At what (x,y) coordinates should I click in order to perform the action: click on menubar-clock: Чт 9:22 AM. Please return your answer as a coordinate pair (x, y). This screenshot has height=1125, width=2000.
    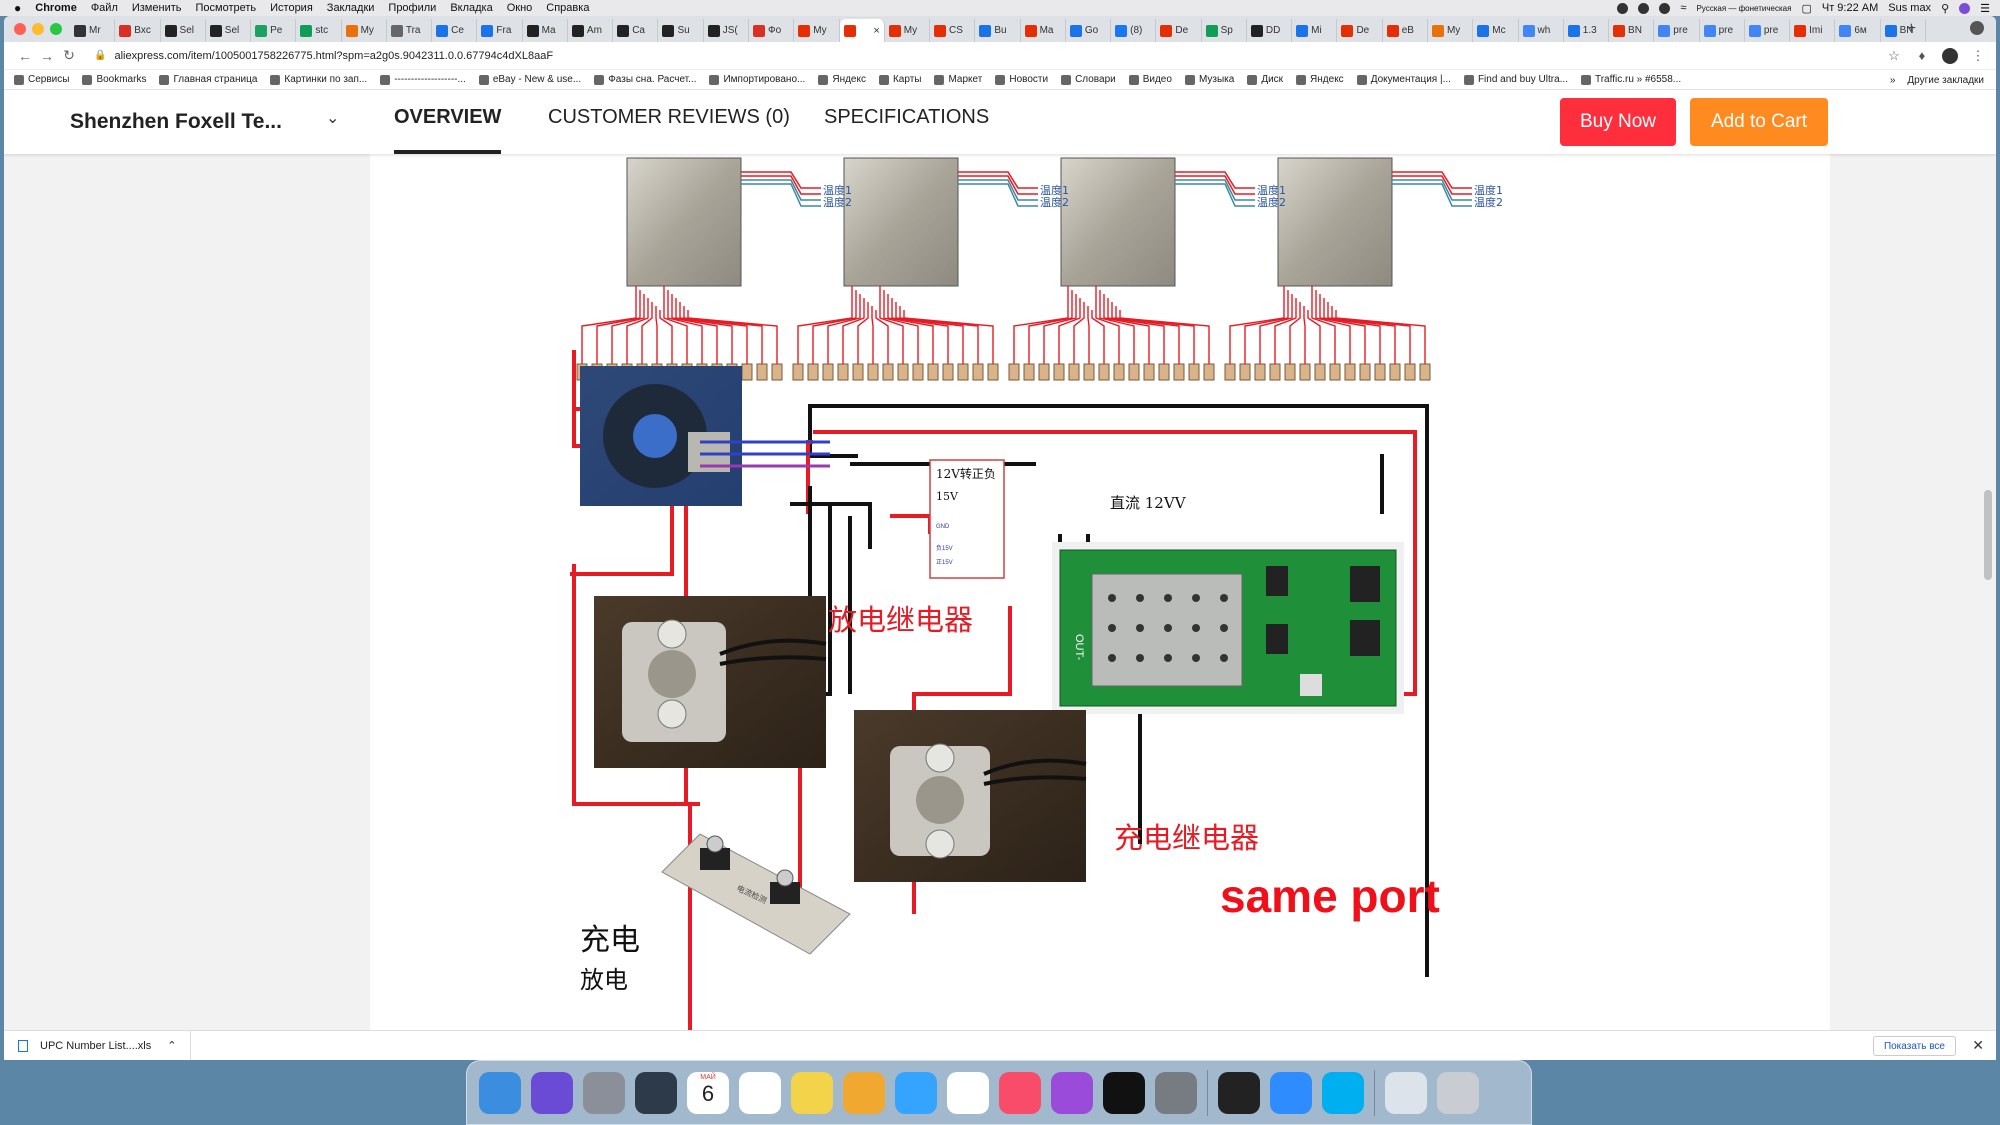
    Looking at the image, I should click on (1850, 8).